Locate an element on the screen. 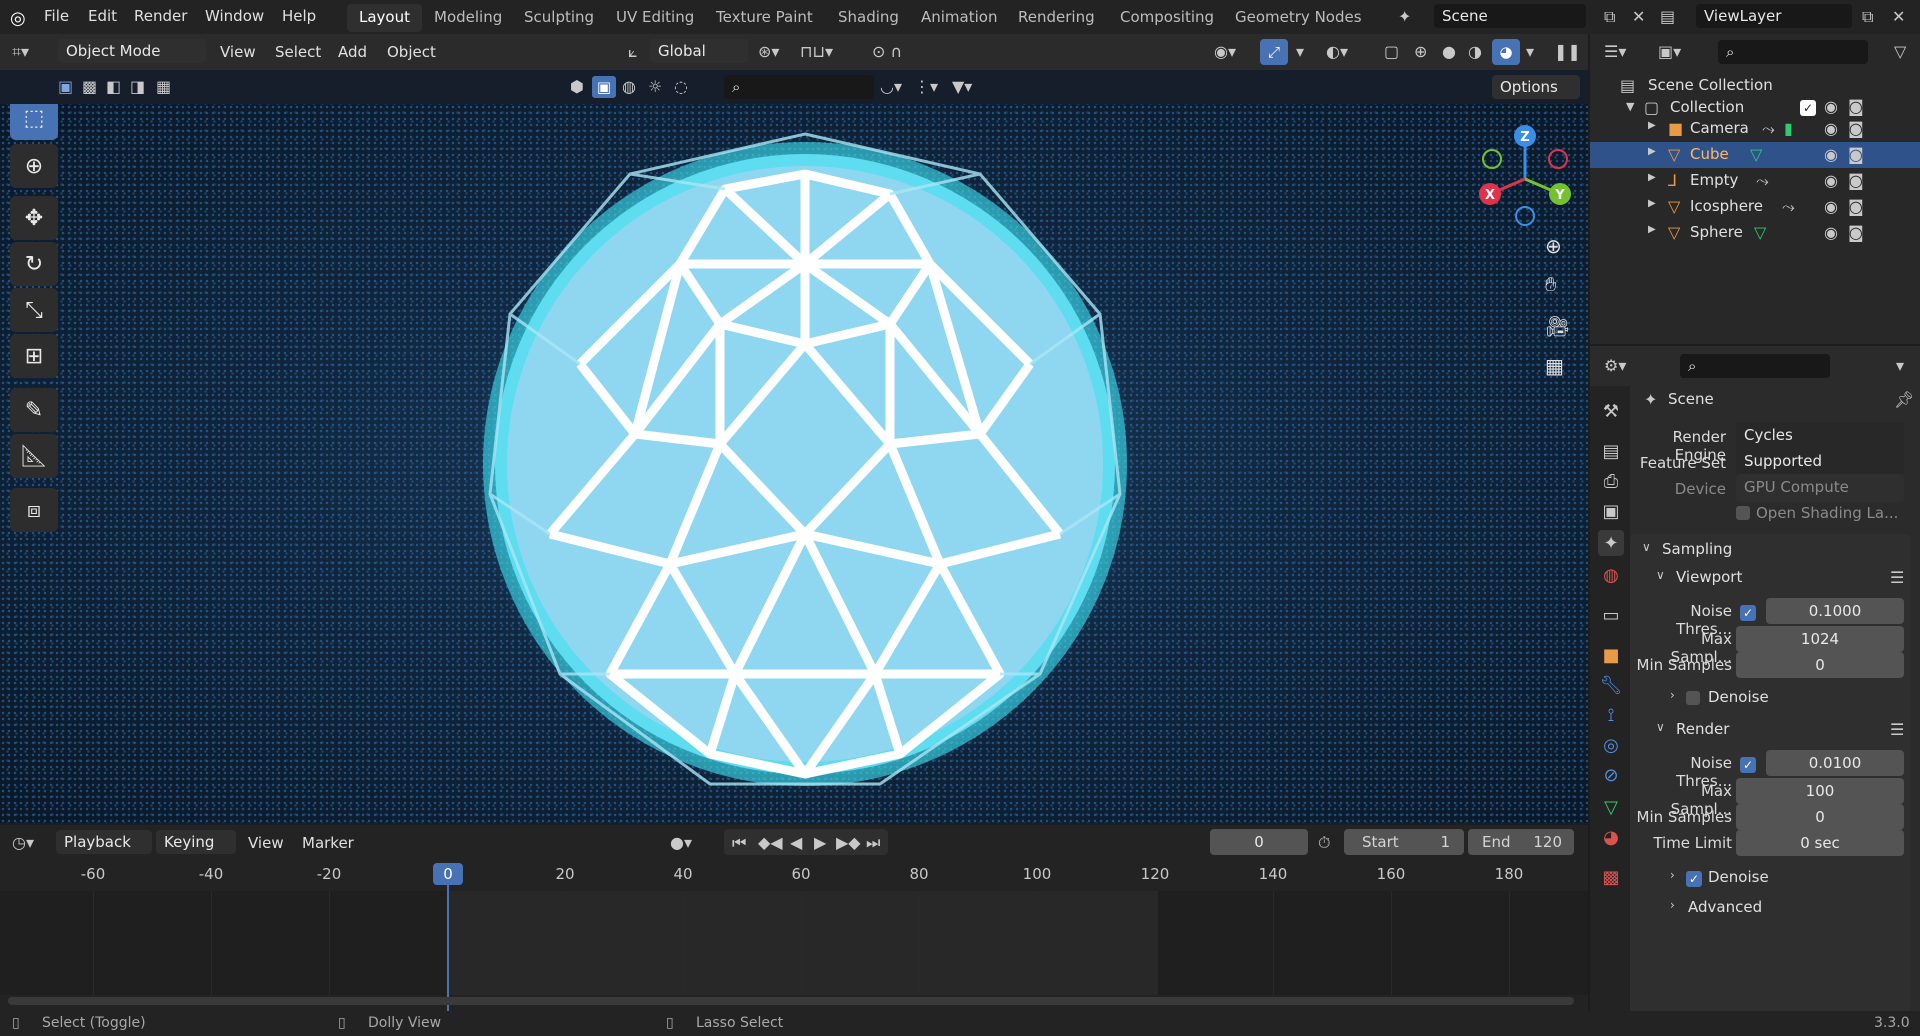 Image resolution: width=1920 pixels, height=1036 pixels. object-mode-dropdown: Object Mode is located at coordinates (132, 51).